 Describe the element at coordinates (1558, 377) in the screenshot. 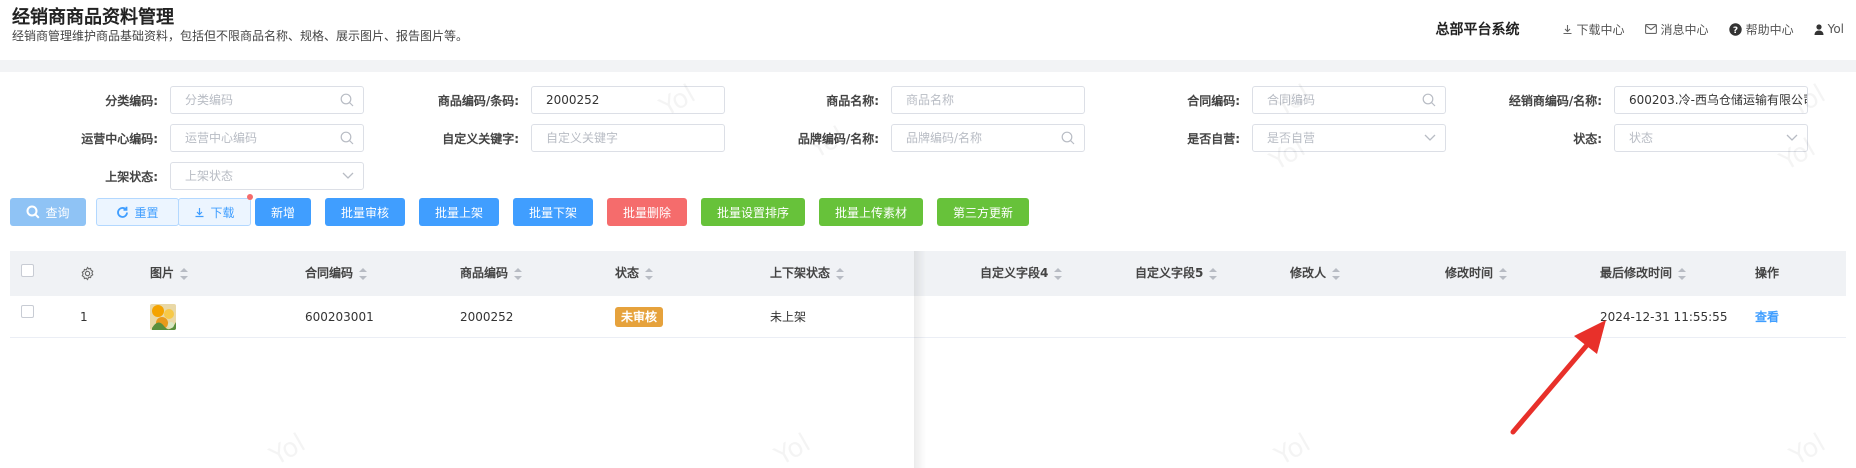

I see `annotation-arrow` at that location.